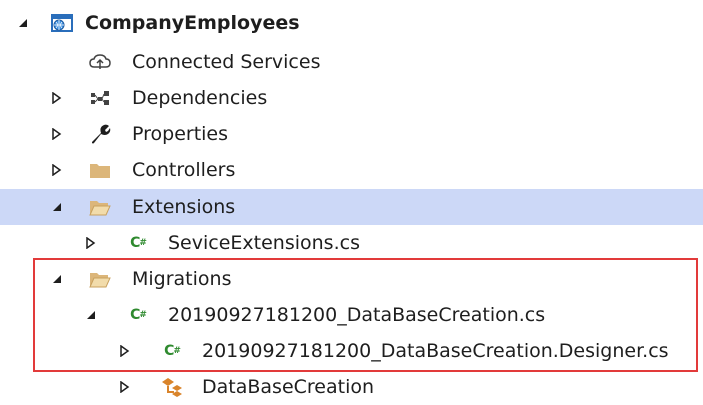  I want to click on tree-item-service-extensions: C # SeviceExtensions.cs, so click(351, 243).